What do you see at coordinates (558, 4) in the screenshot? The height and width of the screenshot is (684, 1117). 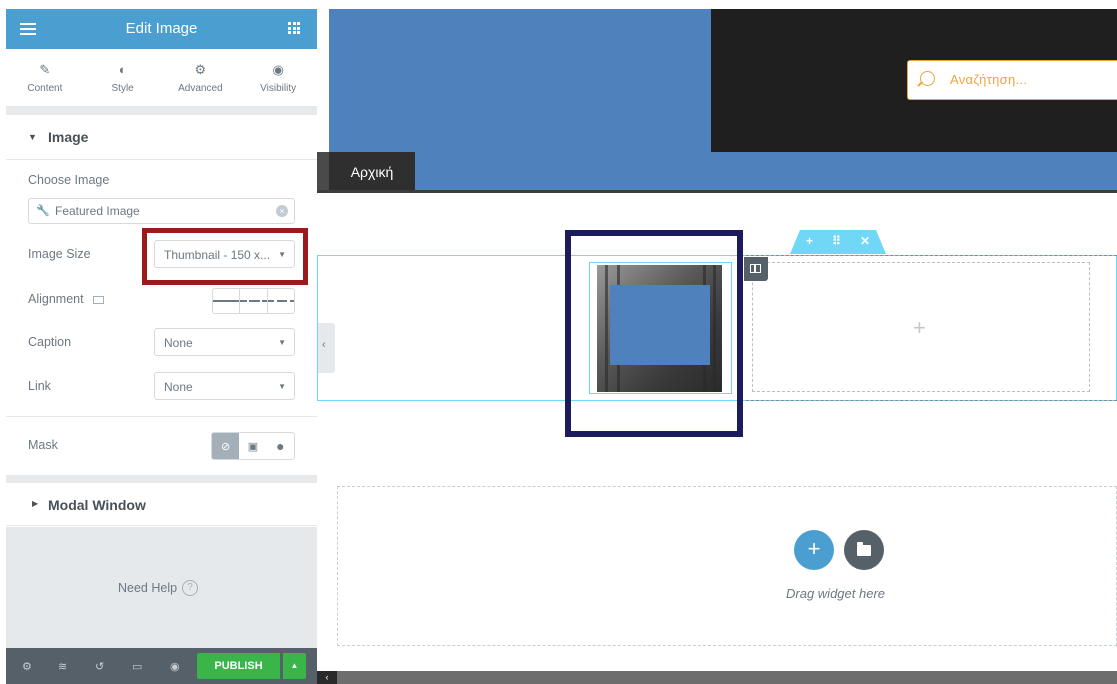 I see `frame-top` at bounding box center [558, 4].